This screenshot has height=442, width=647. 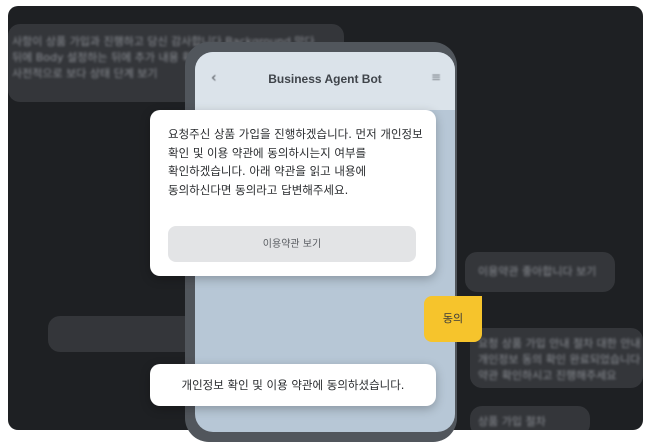 I want to click on background-right-line-4: 상품 가입 절차, so click(x=512, y=421).